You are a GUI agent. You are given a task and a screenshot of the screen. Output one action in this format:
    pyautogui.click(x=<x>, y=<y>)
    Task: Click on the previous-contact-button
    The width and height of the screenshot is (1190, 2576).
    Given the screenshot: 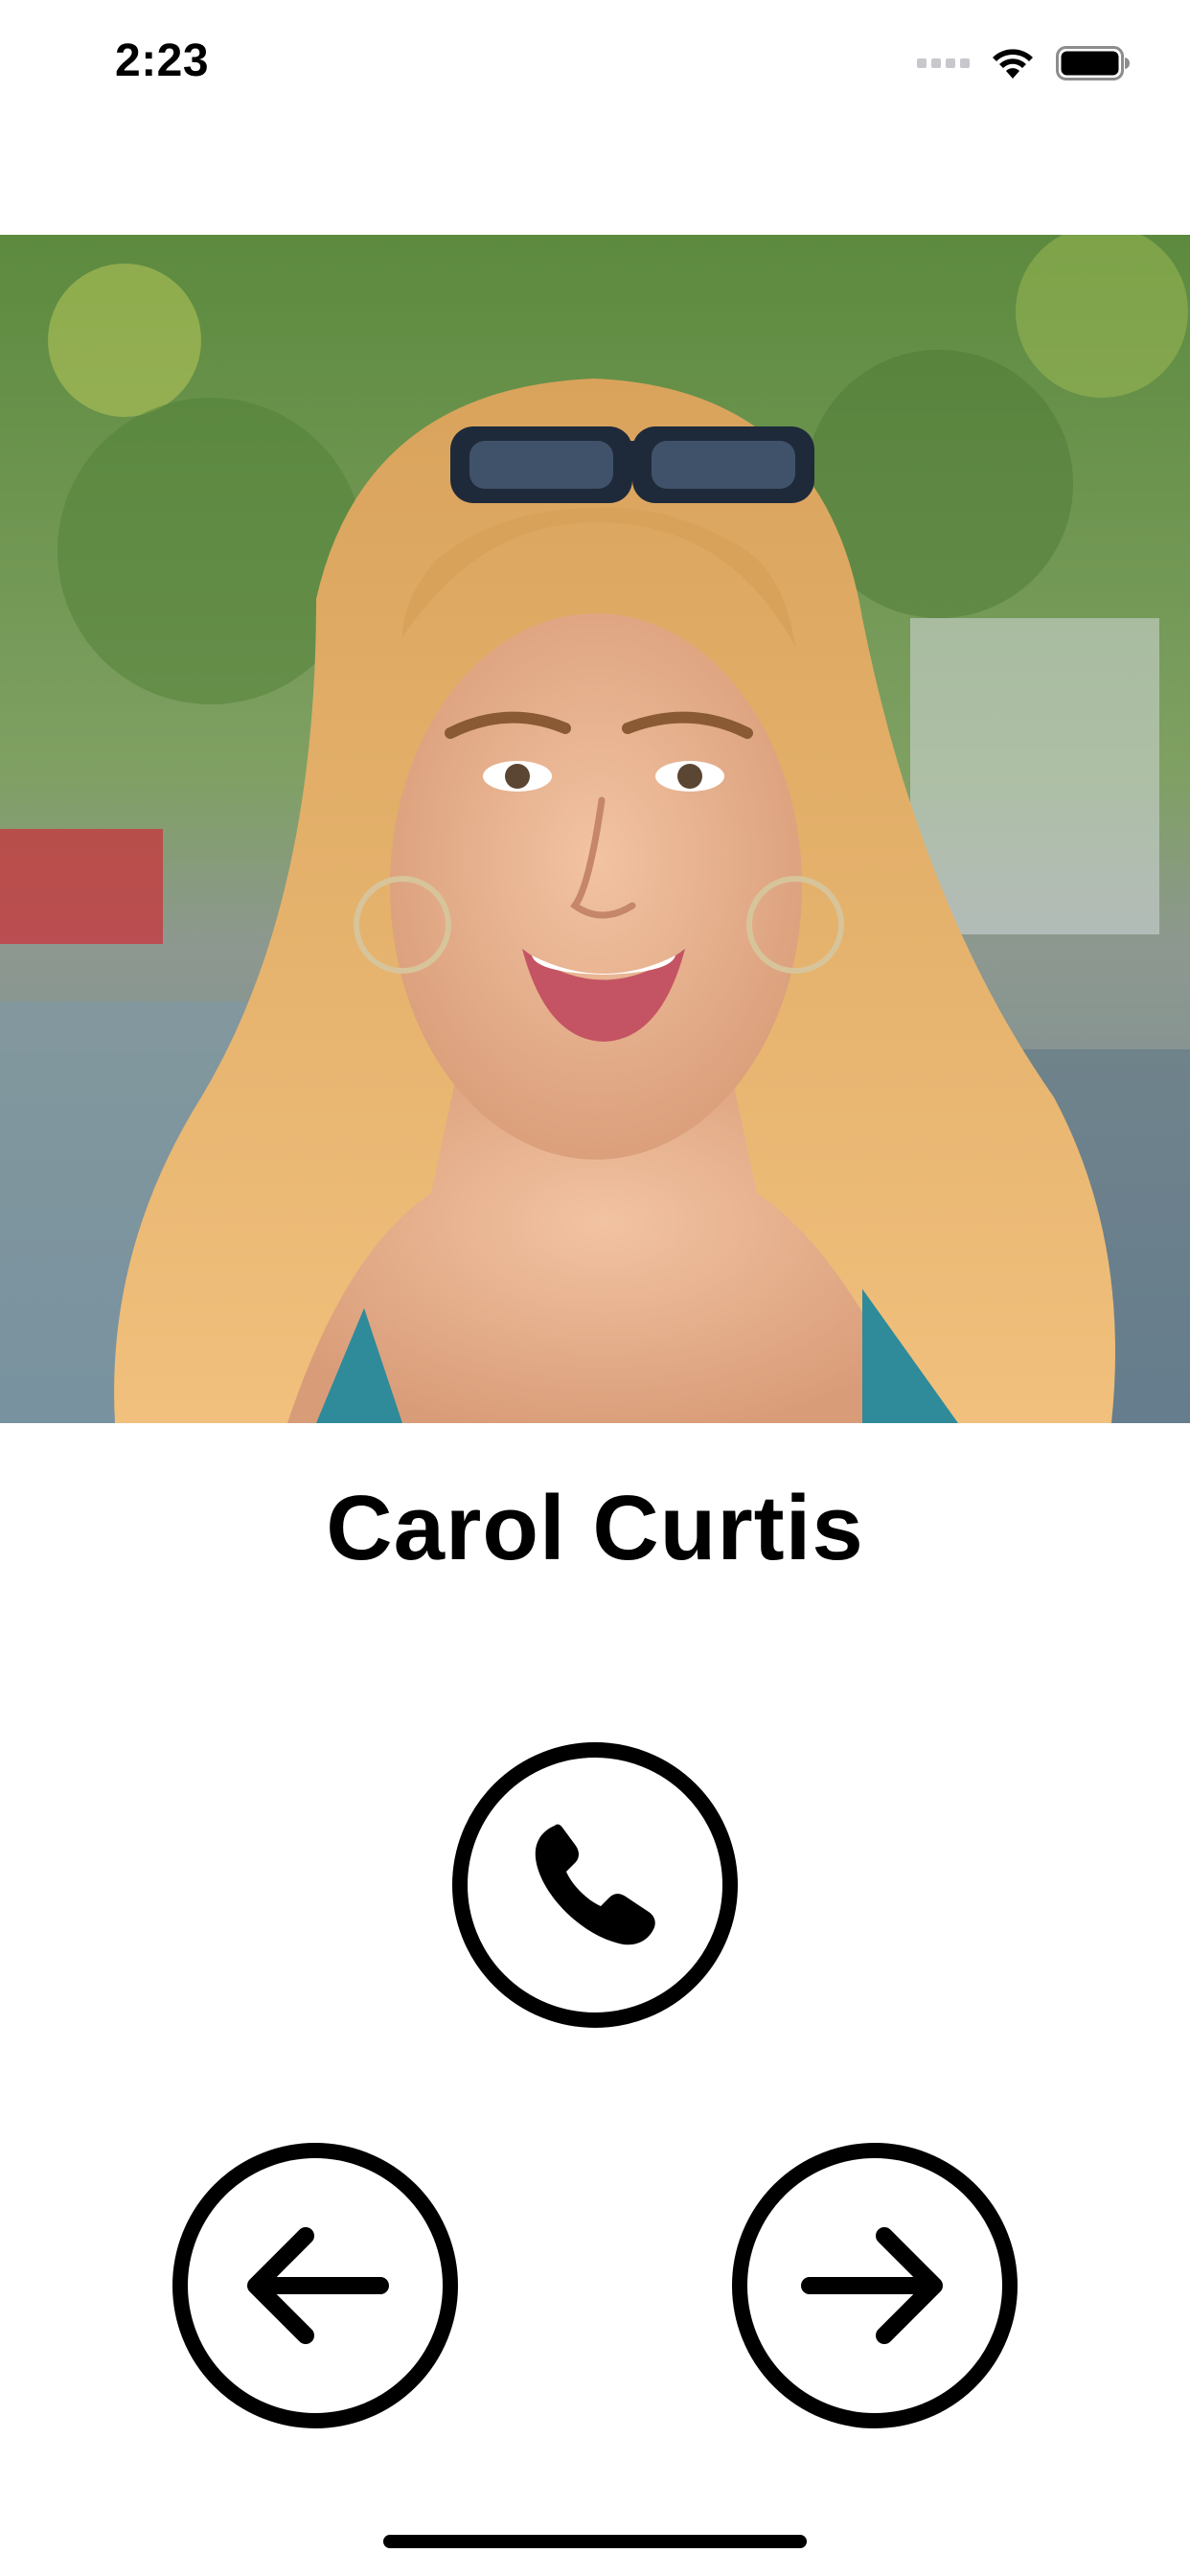 What is the action you would take?
    pyautogui.click(x=315, y=2285)
    